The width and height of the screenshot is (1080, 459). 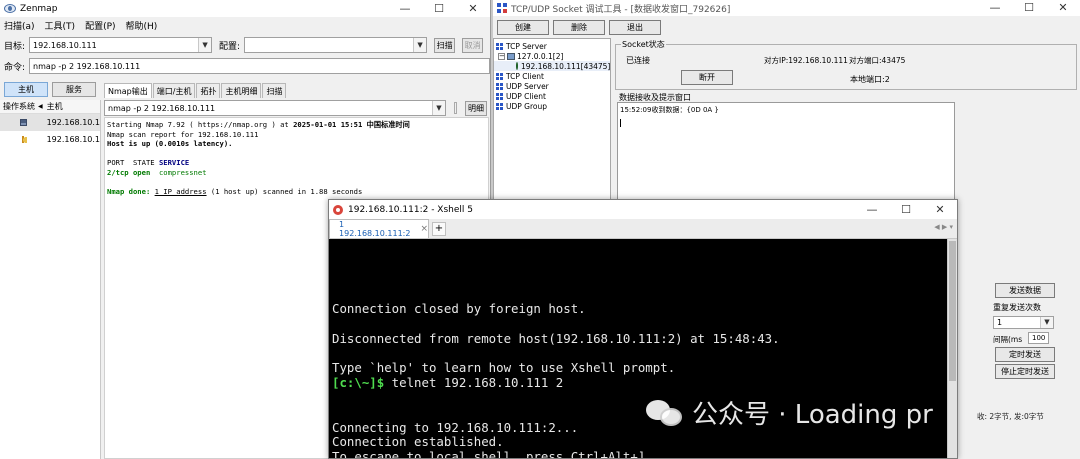 What do you see at coordinates (129, 192) in the screenshot?
I see `done-label: Nmap done:` at bounding box center [129, 192].